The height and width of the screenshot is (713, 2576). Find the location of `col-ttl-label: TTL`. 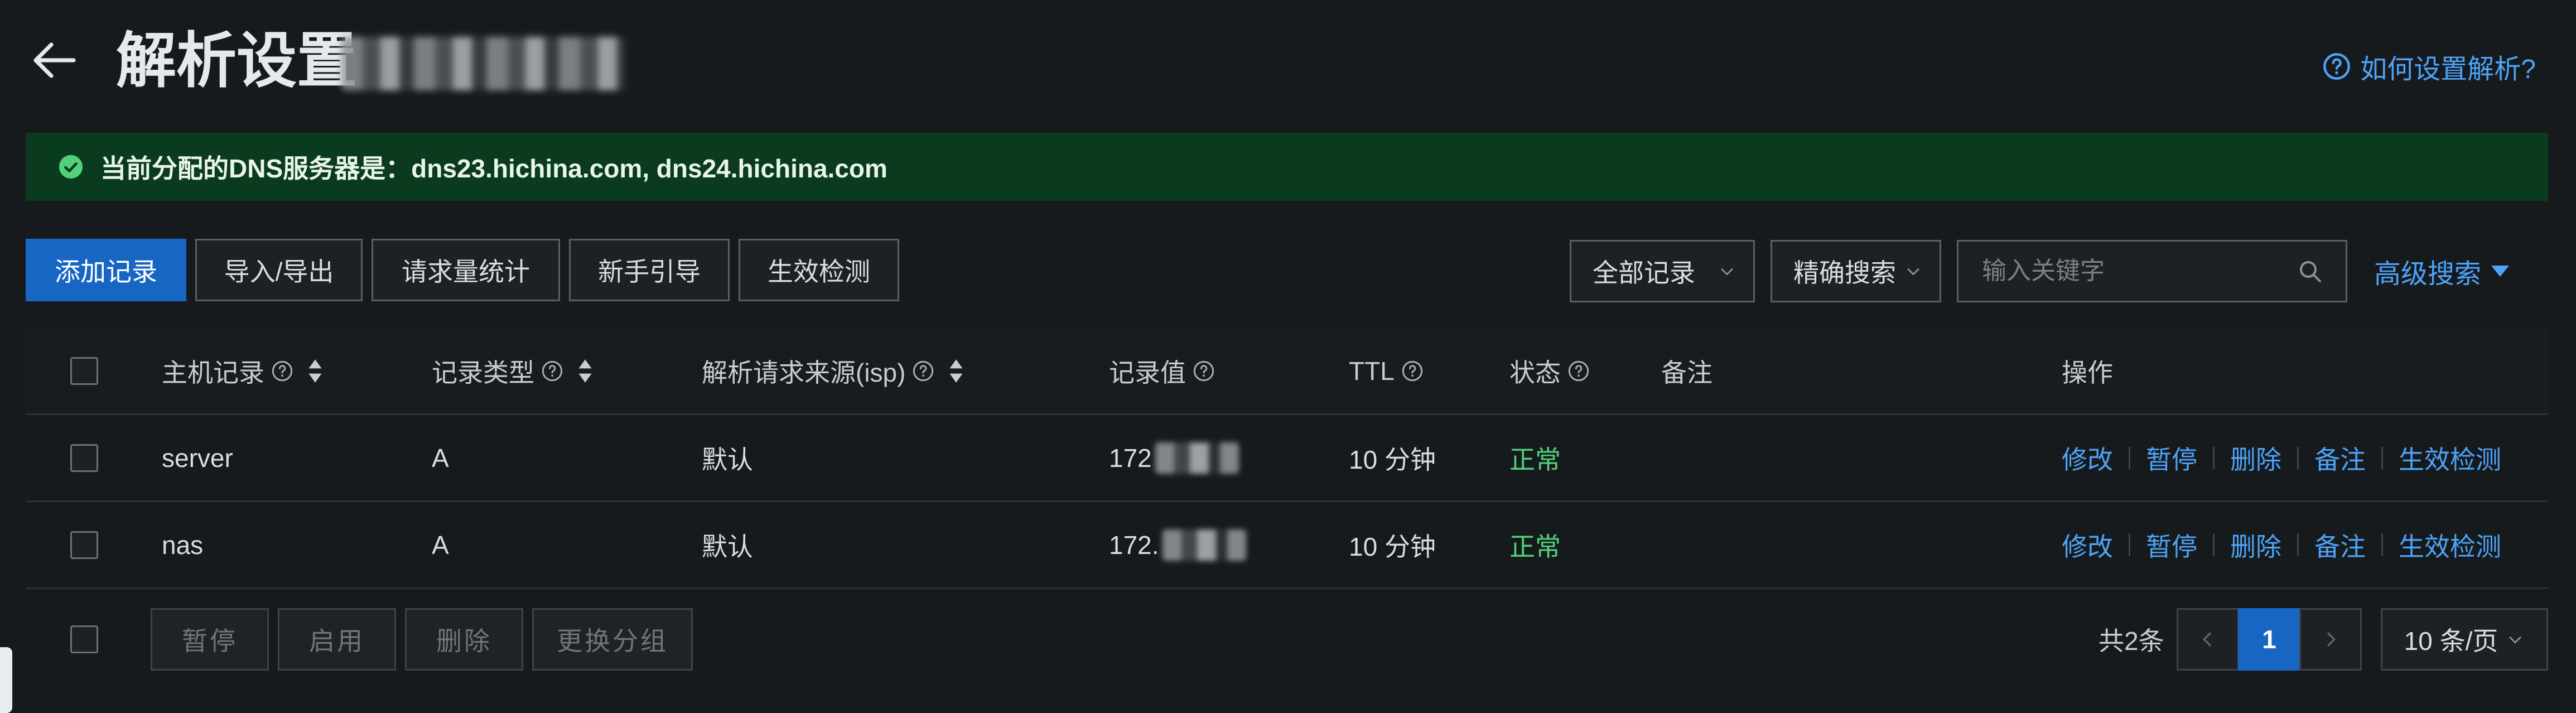

col-ttl-label: TTL is located at coordinates (1372, 371).